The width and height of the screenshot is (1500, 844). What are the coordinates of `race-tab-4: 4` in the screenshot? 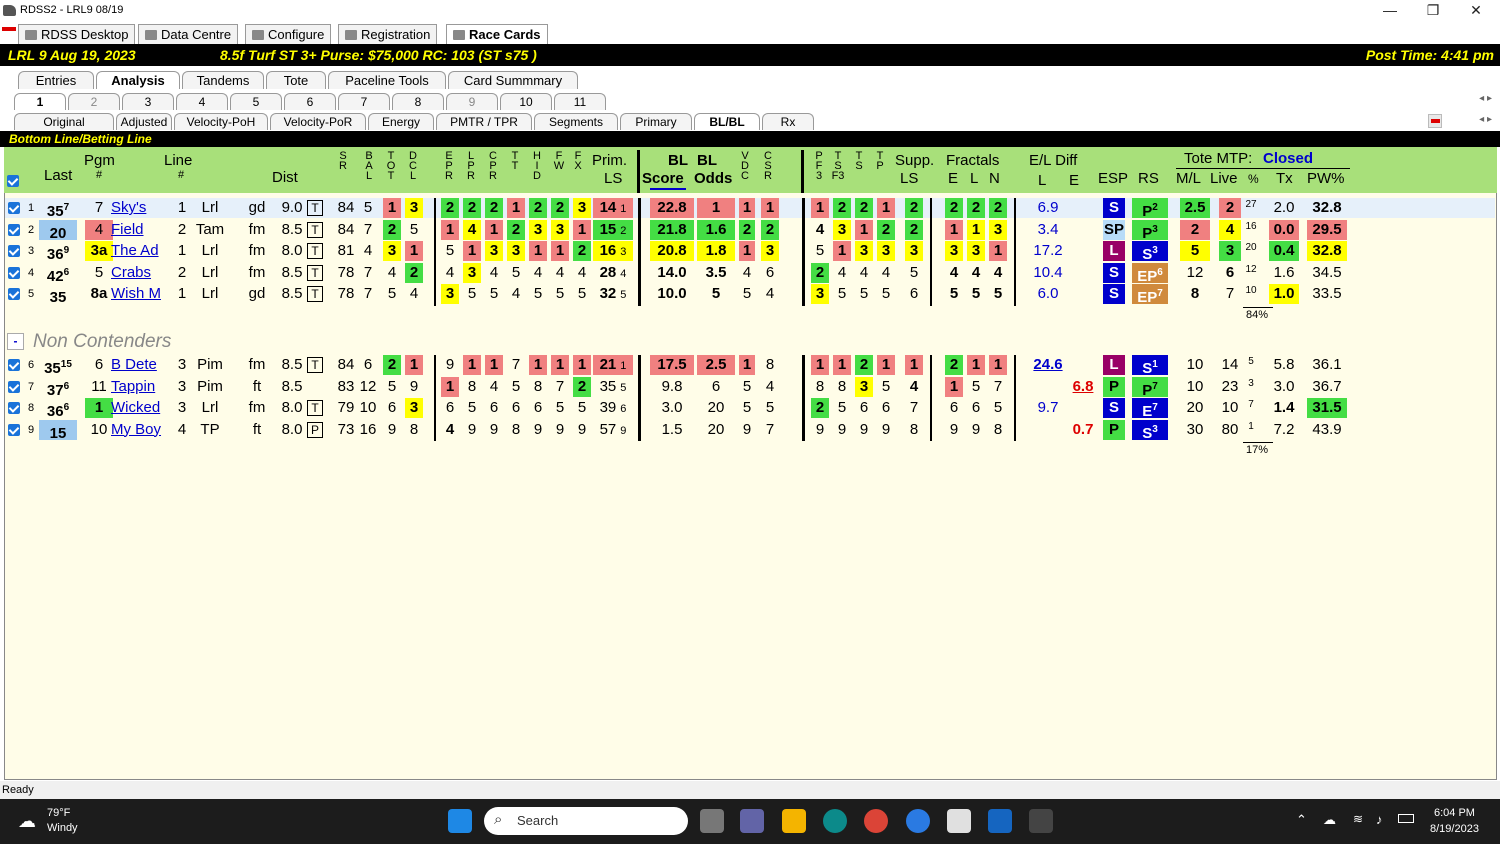 It's located at (202, 101).